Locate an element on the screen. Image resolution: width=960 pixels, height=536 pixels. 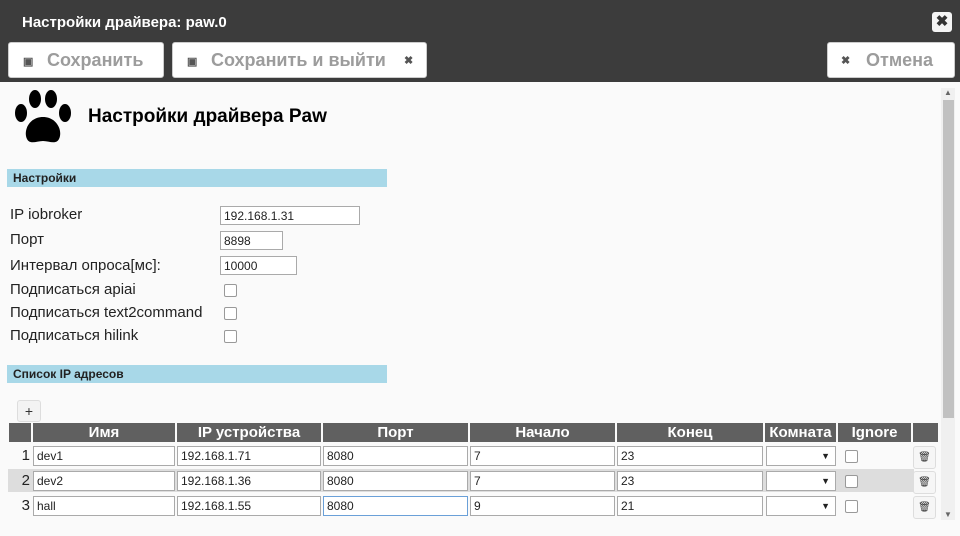
column-header-start: Начало is located at coordinates (542, 432).